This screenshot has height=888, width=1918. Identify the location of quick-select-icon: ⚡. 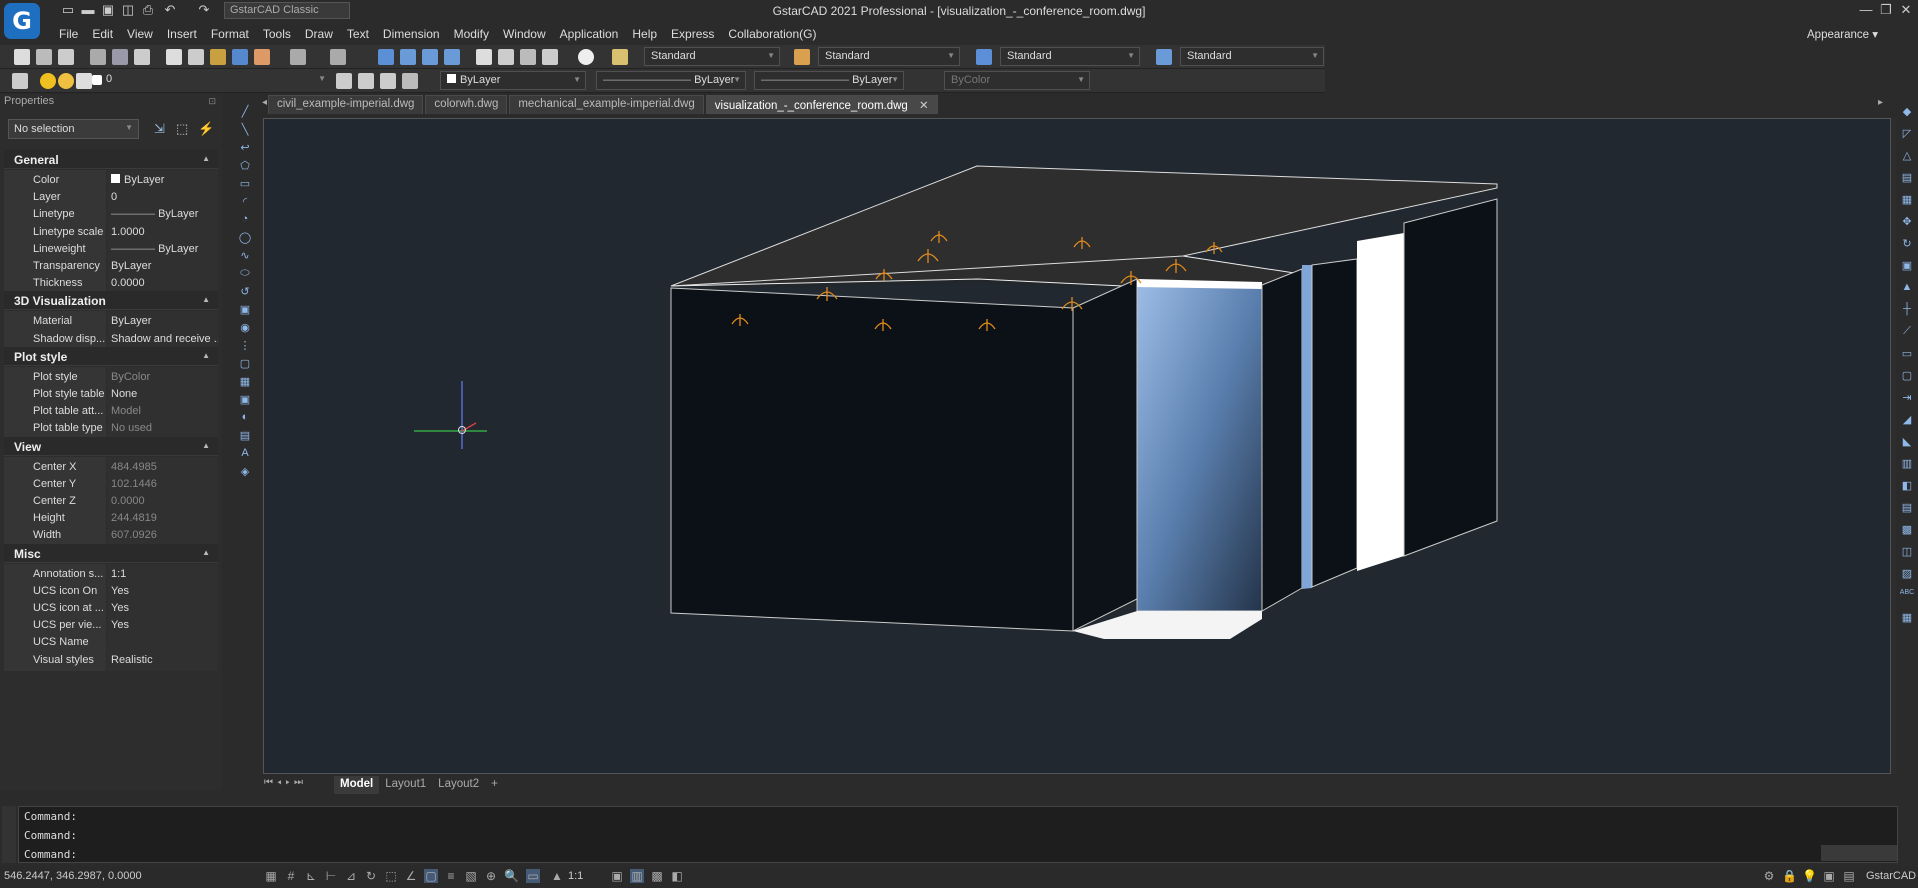
(206, 129).